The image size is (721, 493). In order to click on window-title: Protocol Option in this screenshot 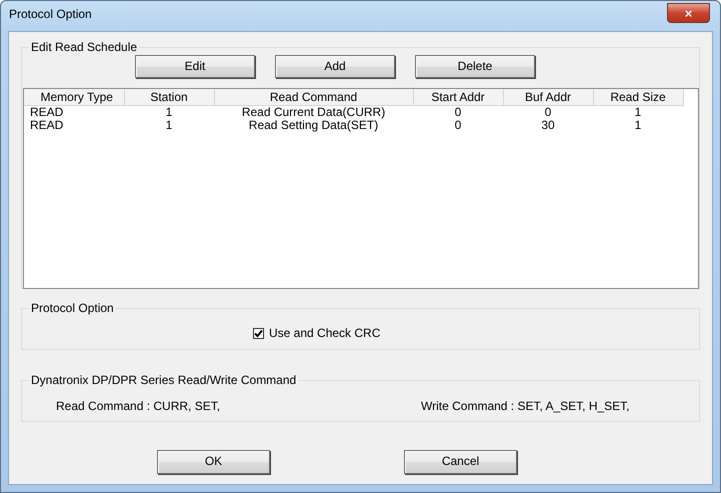, I will do `click(50, 14)`.